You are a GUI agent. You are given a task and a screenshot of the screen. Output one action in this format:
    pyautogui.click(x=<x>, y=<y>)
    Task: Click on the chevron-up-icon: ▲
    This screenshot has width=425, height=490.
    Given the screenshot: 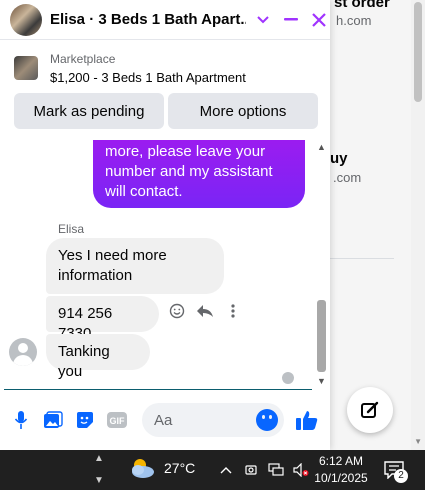 What is the action you would take?
    pyautogui.click(x=99, y=458)
    